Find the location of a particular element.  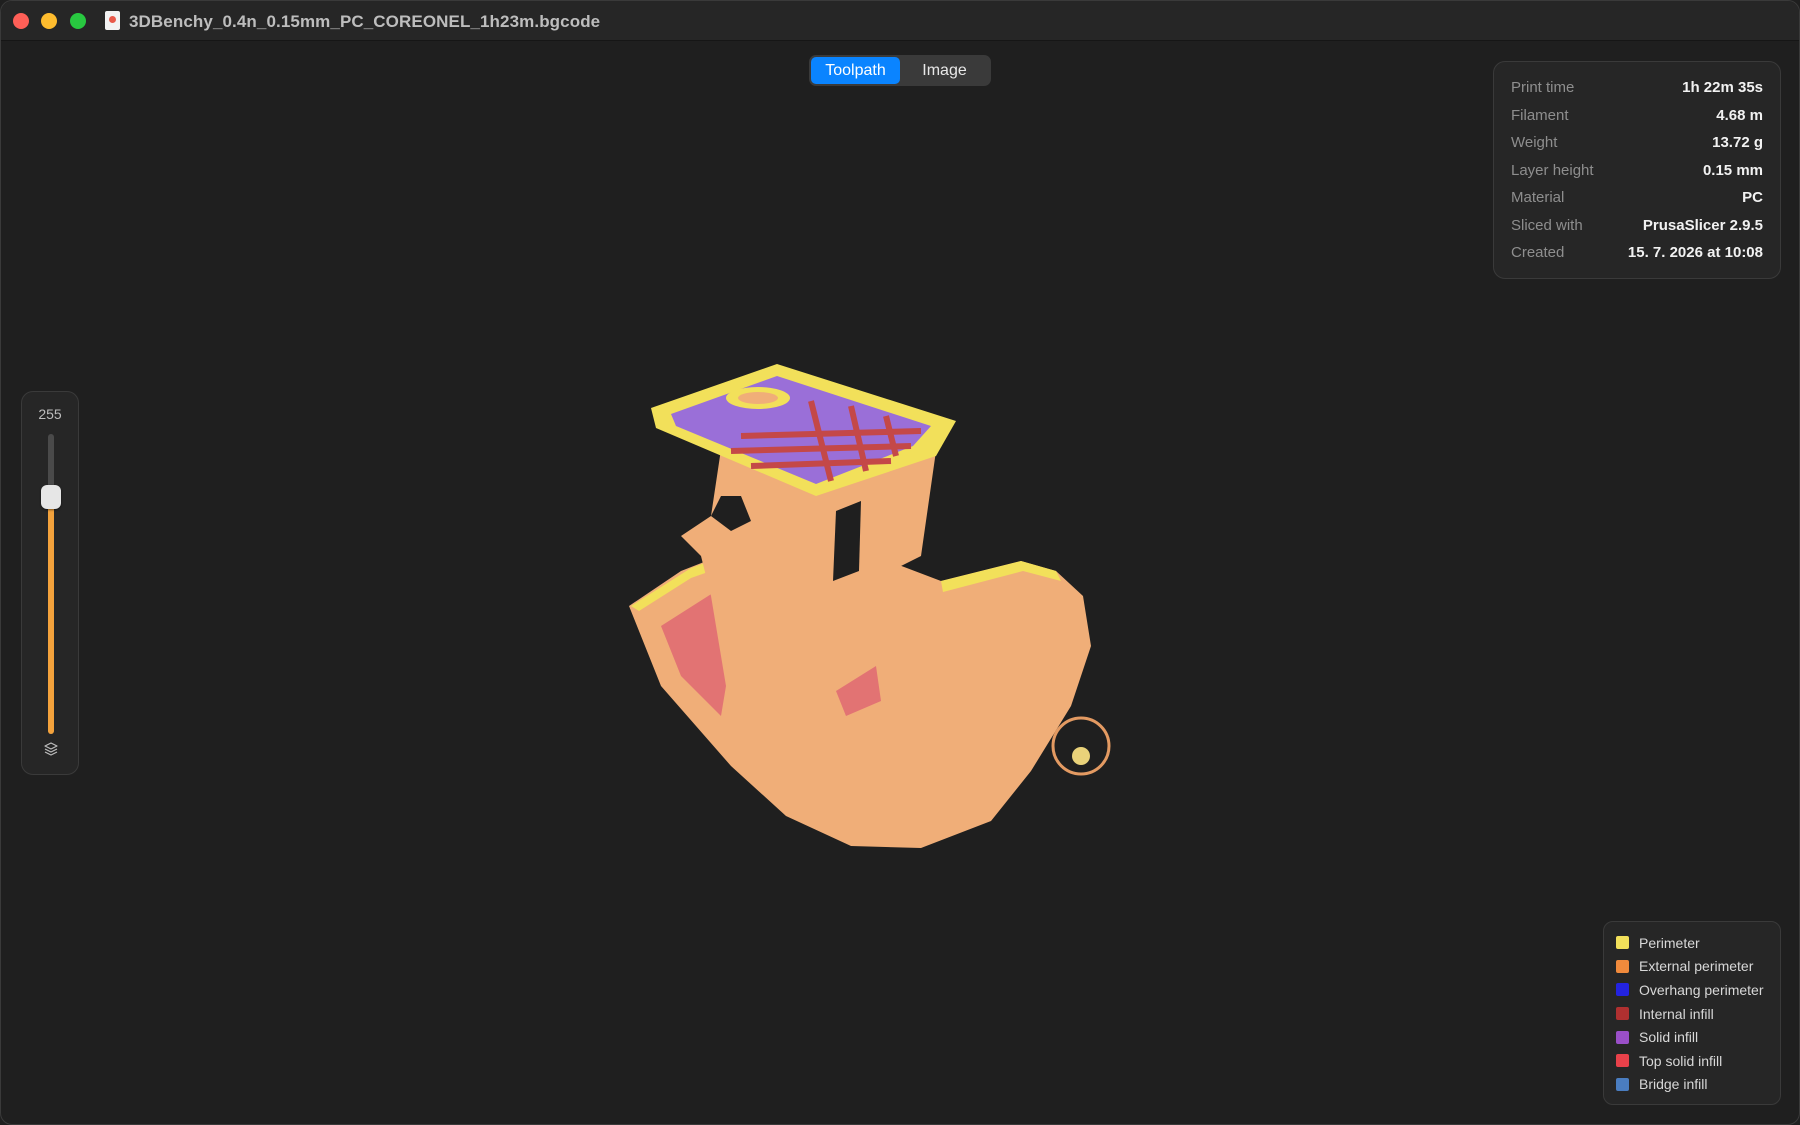

info-row-created: Created 15. 7. 2026 at 10:08 is located at coordinates (1637, 253).